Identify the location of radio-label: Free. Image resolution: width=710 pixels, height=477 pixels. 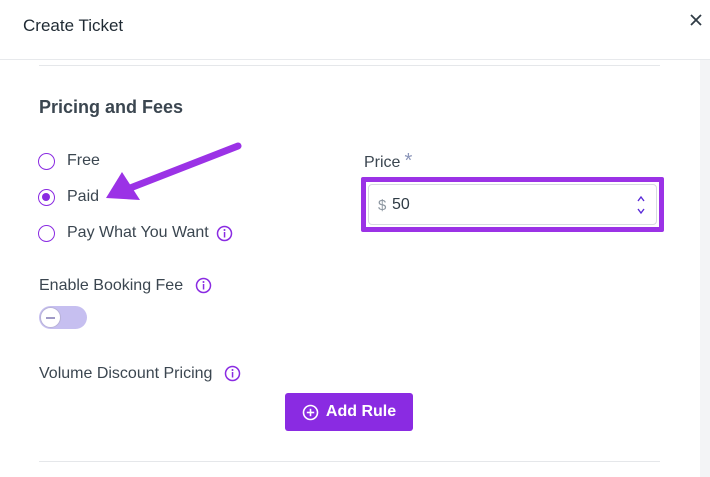
(83, 160).